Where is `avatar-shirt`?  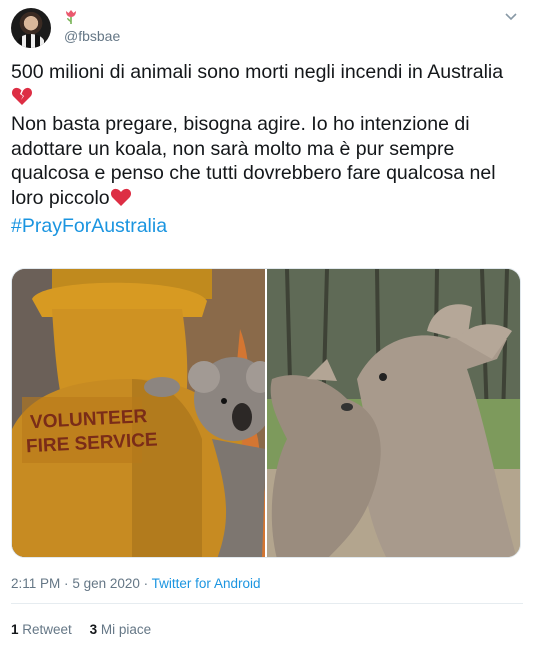
avatar-shirt is located at coordinates (31, 41).